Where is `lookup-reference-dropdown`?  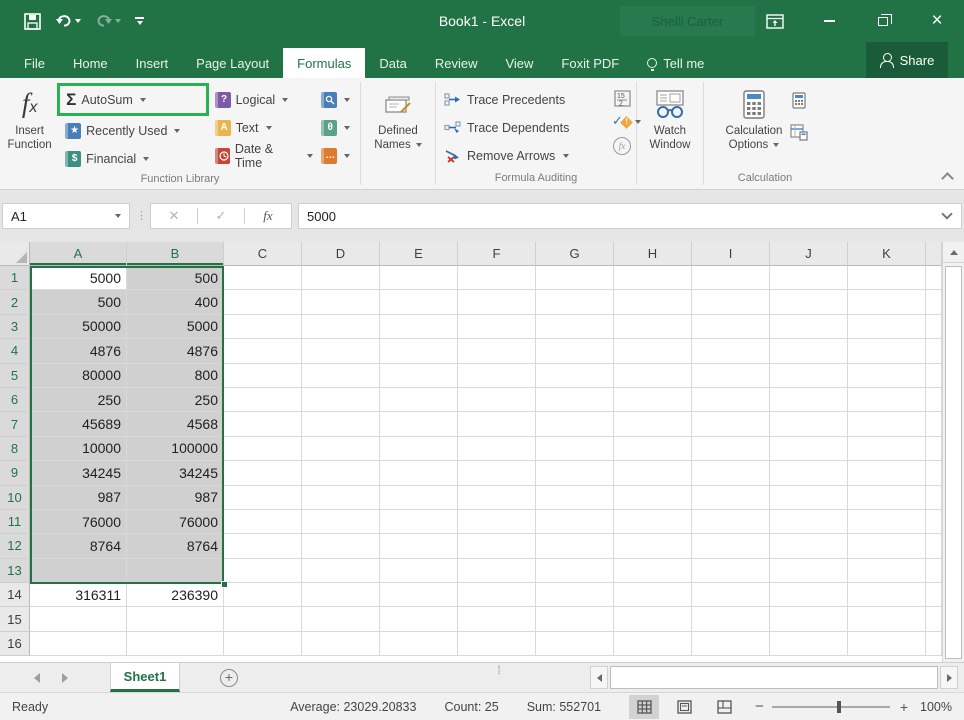 lookup-reference-dropdown is located at coordinates (346, 99).